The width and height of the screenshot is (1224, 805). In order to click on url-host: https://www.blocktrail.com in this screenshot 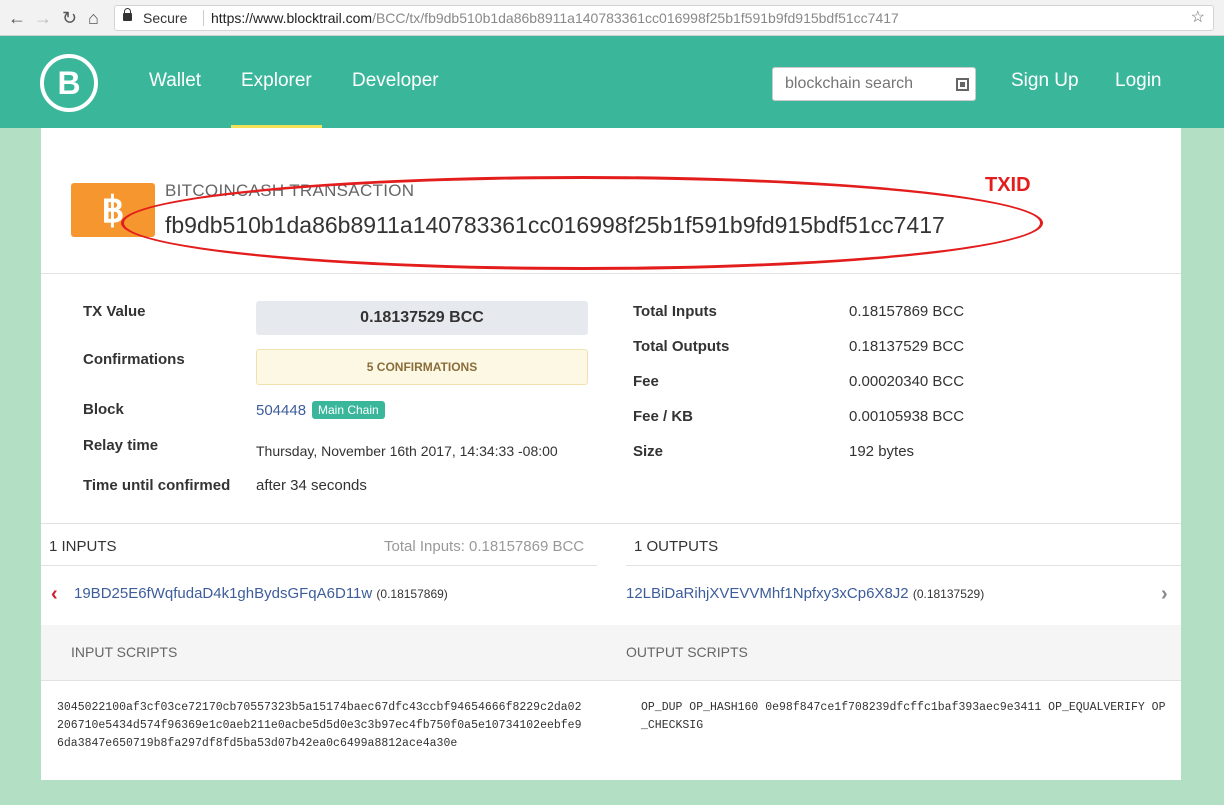, I will do `click(292, 18)`.